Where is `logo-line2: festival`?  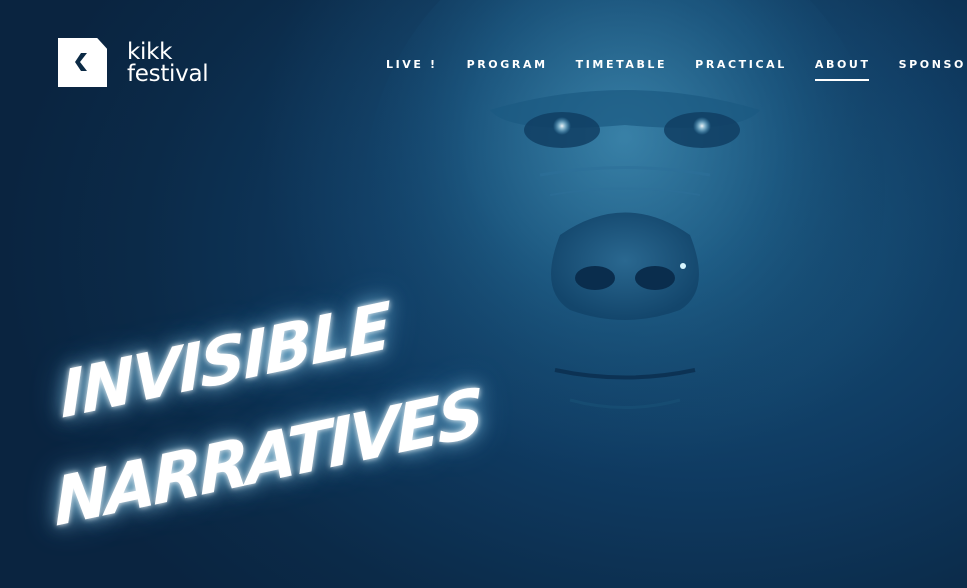 logo-line2: festival is located at coordinates (168, 73).